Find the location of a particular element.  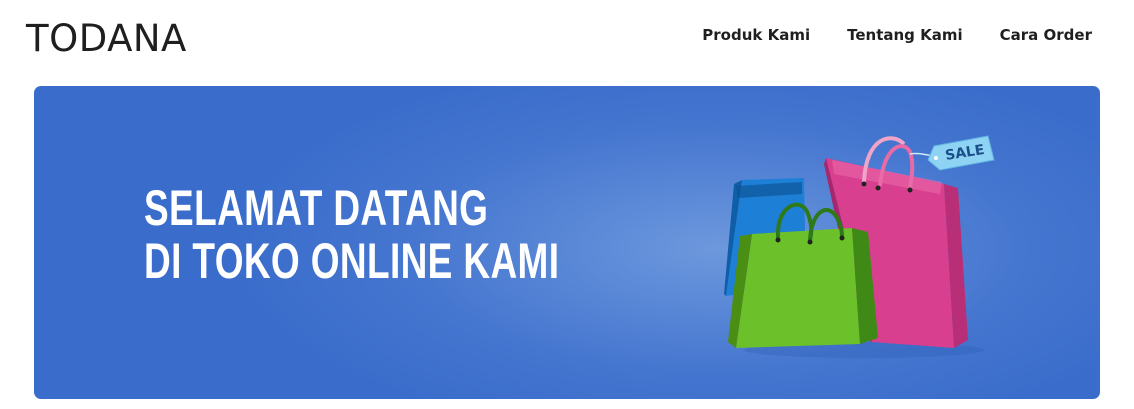

sale-tag-icon: SALE is located at coordinates (952, 153).